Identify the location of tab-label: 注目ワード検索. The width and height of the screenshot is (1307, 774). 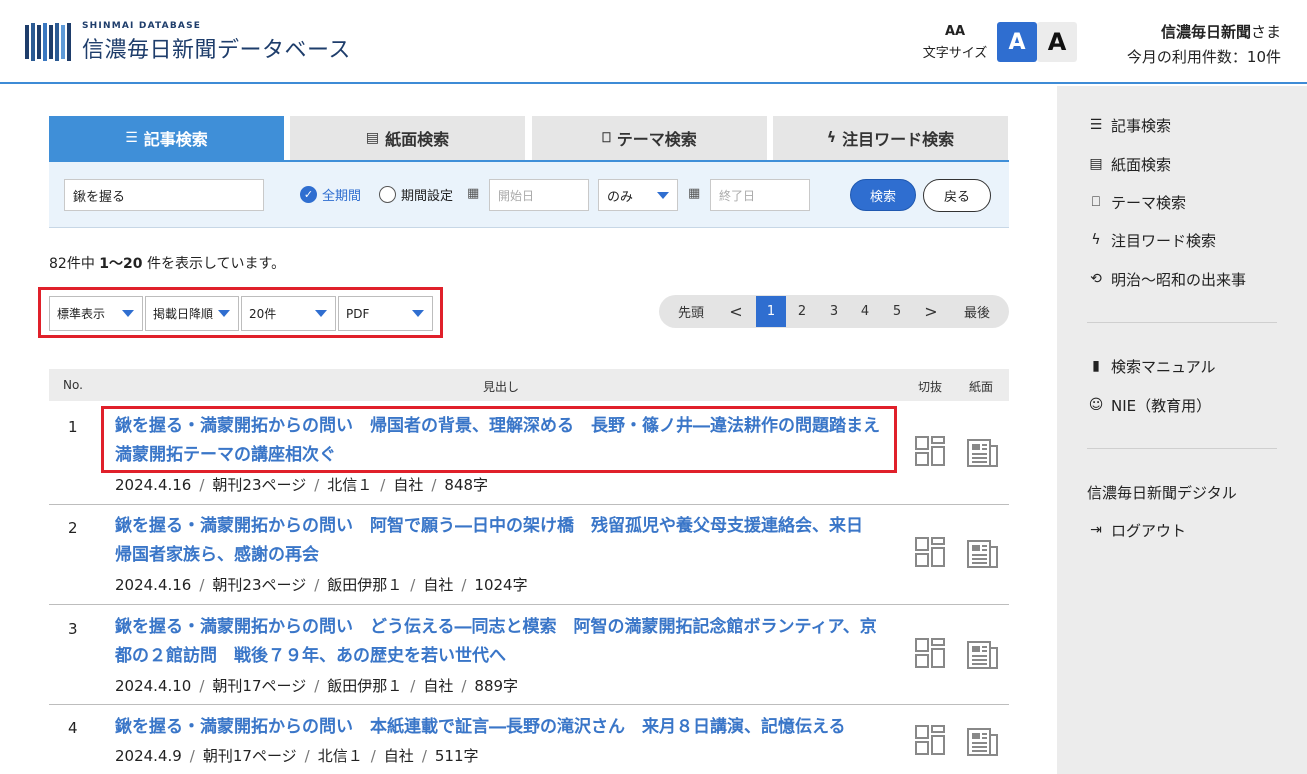
(898, 139).